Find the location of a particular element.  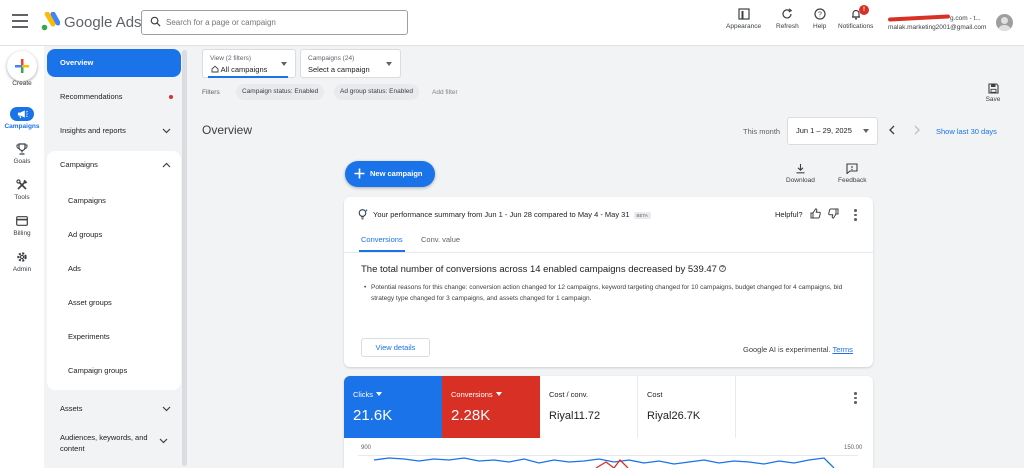

create-button is located at coordinates (22, 66).